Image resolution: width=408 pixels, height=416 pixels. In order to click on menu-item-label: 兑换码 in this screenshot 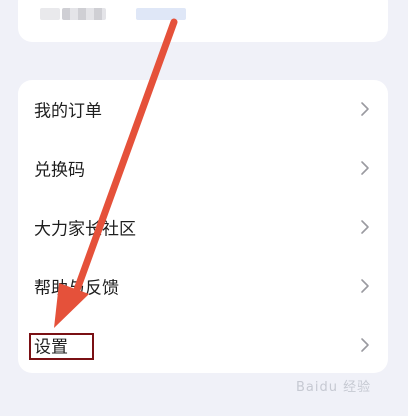, I will do `click(59, 170)`.